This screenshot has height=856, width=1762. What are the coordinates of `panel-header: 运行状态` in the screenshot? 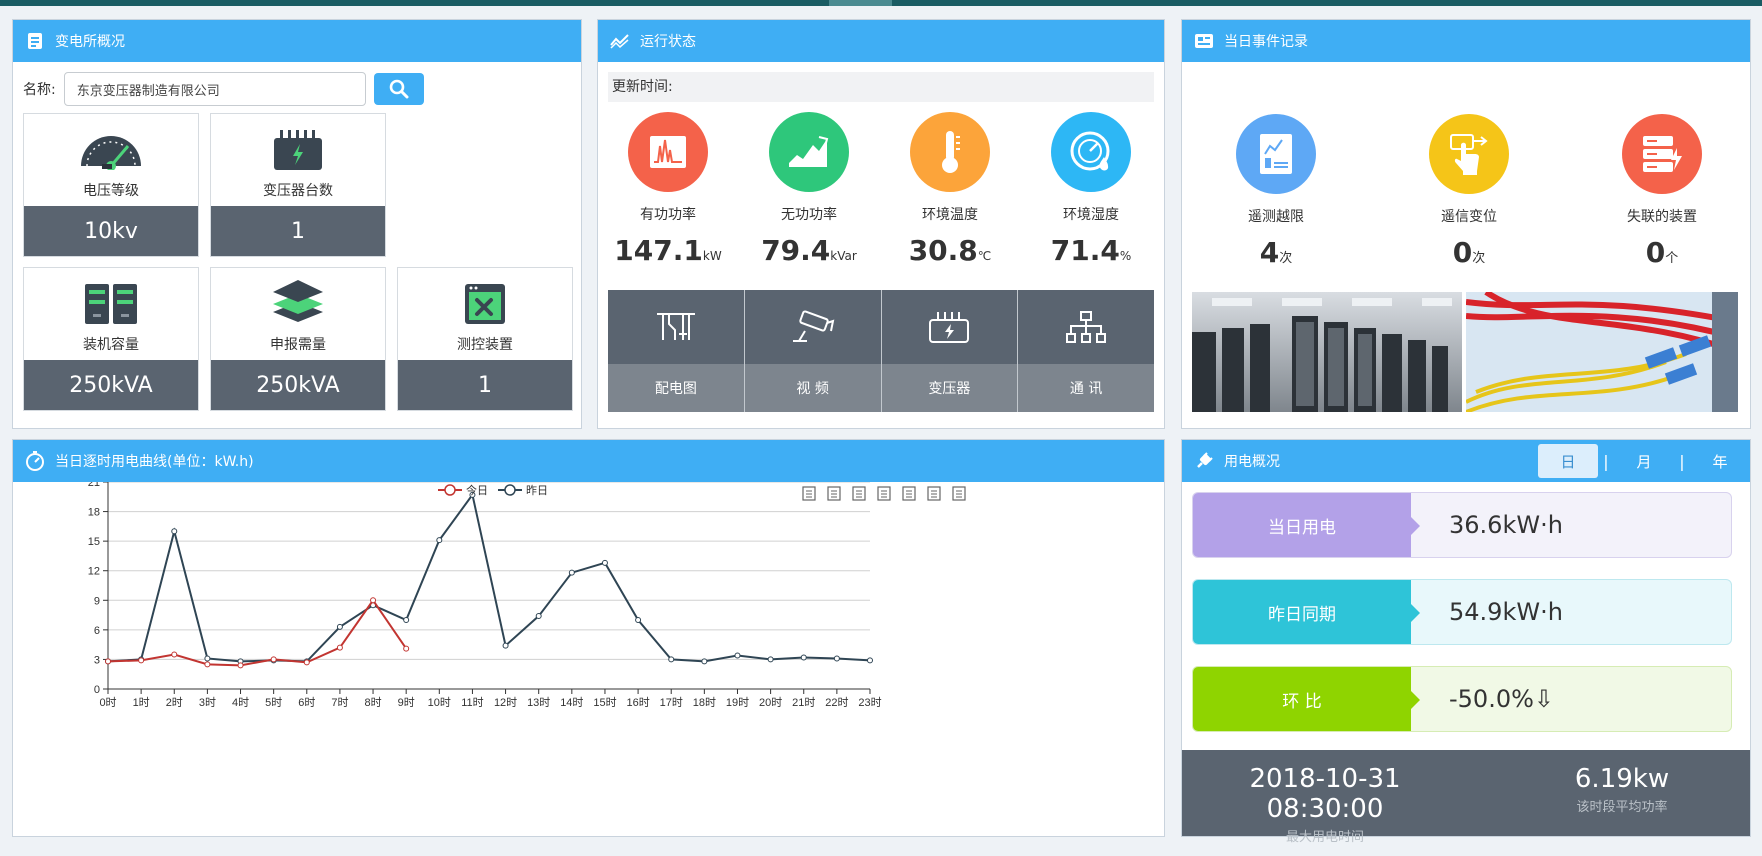 It's located at (881, 41).